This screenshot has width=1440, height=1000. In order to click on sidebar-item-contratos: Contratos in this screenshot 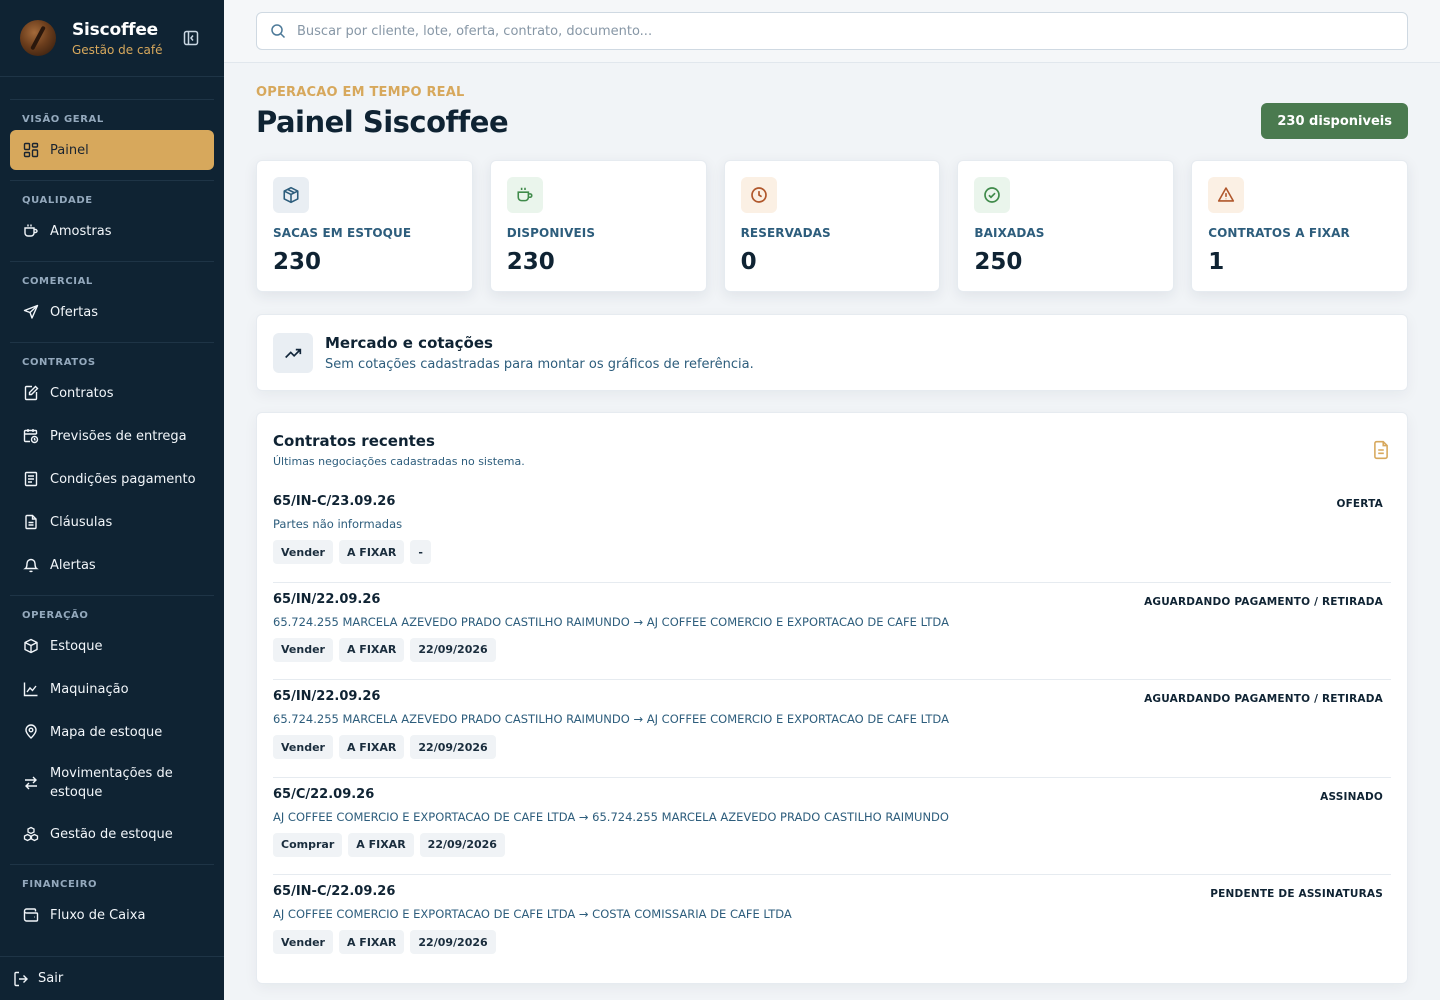, I will do `click(112, 393)`.